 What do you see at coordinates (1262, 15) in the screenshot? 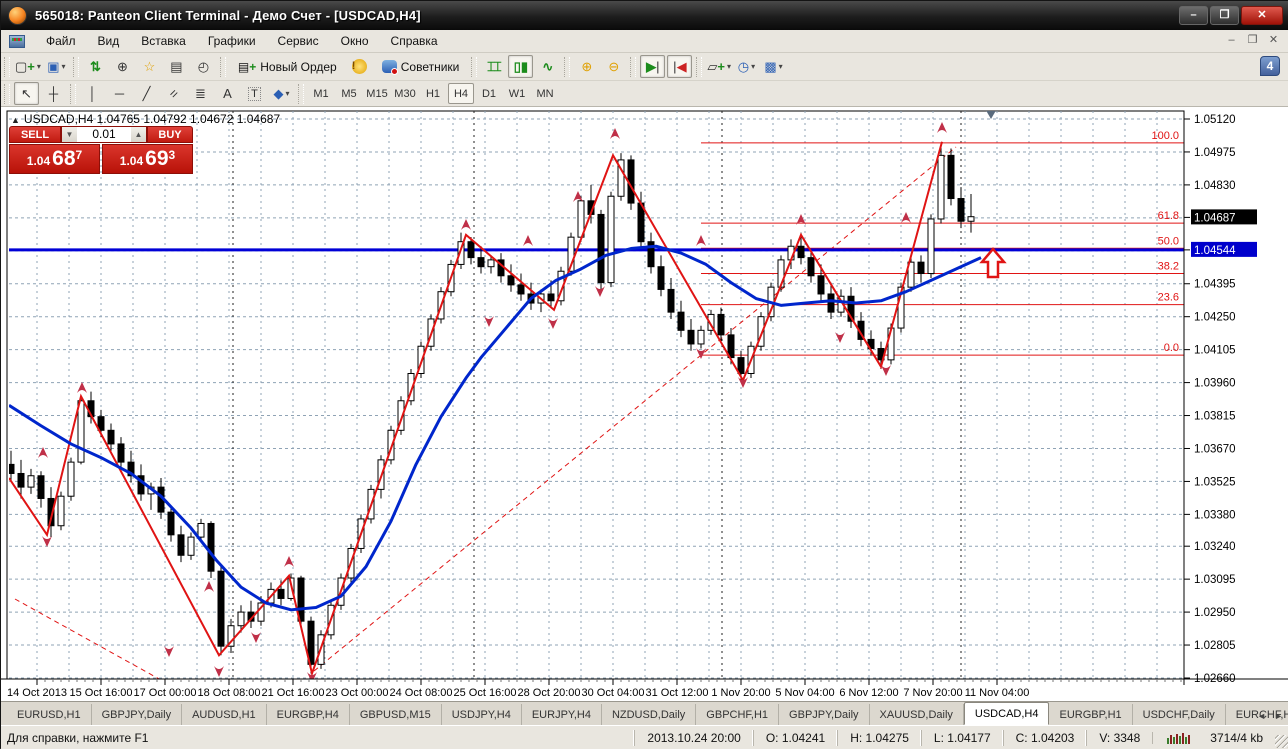
I see `close-button: ✕` at bounding box center [1262, 15].